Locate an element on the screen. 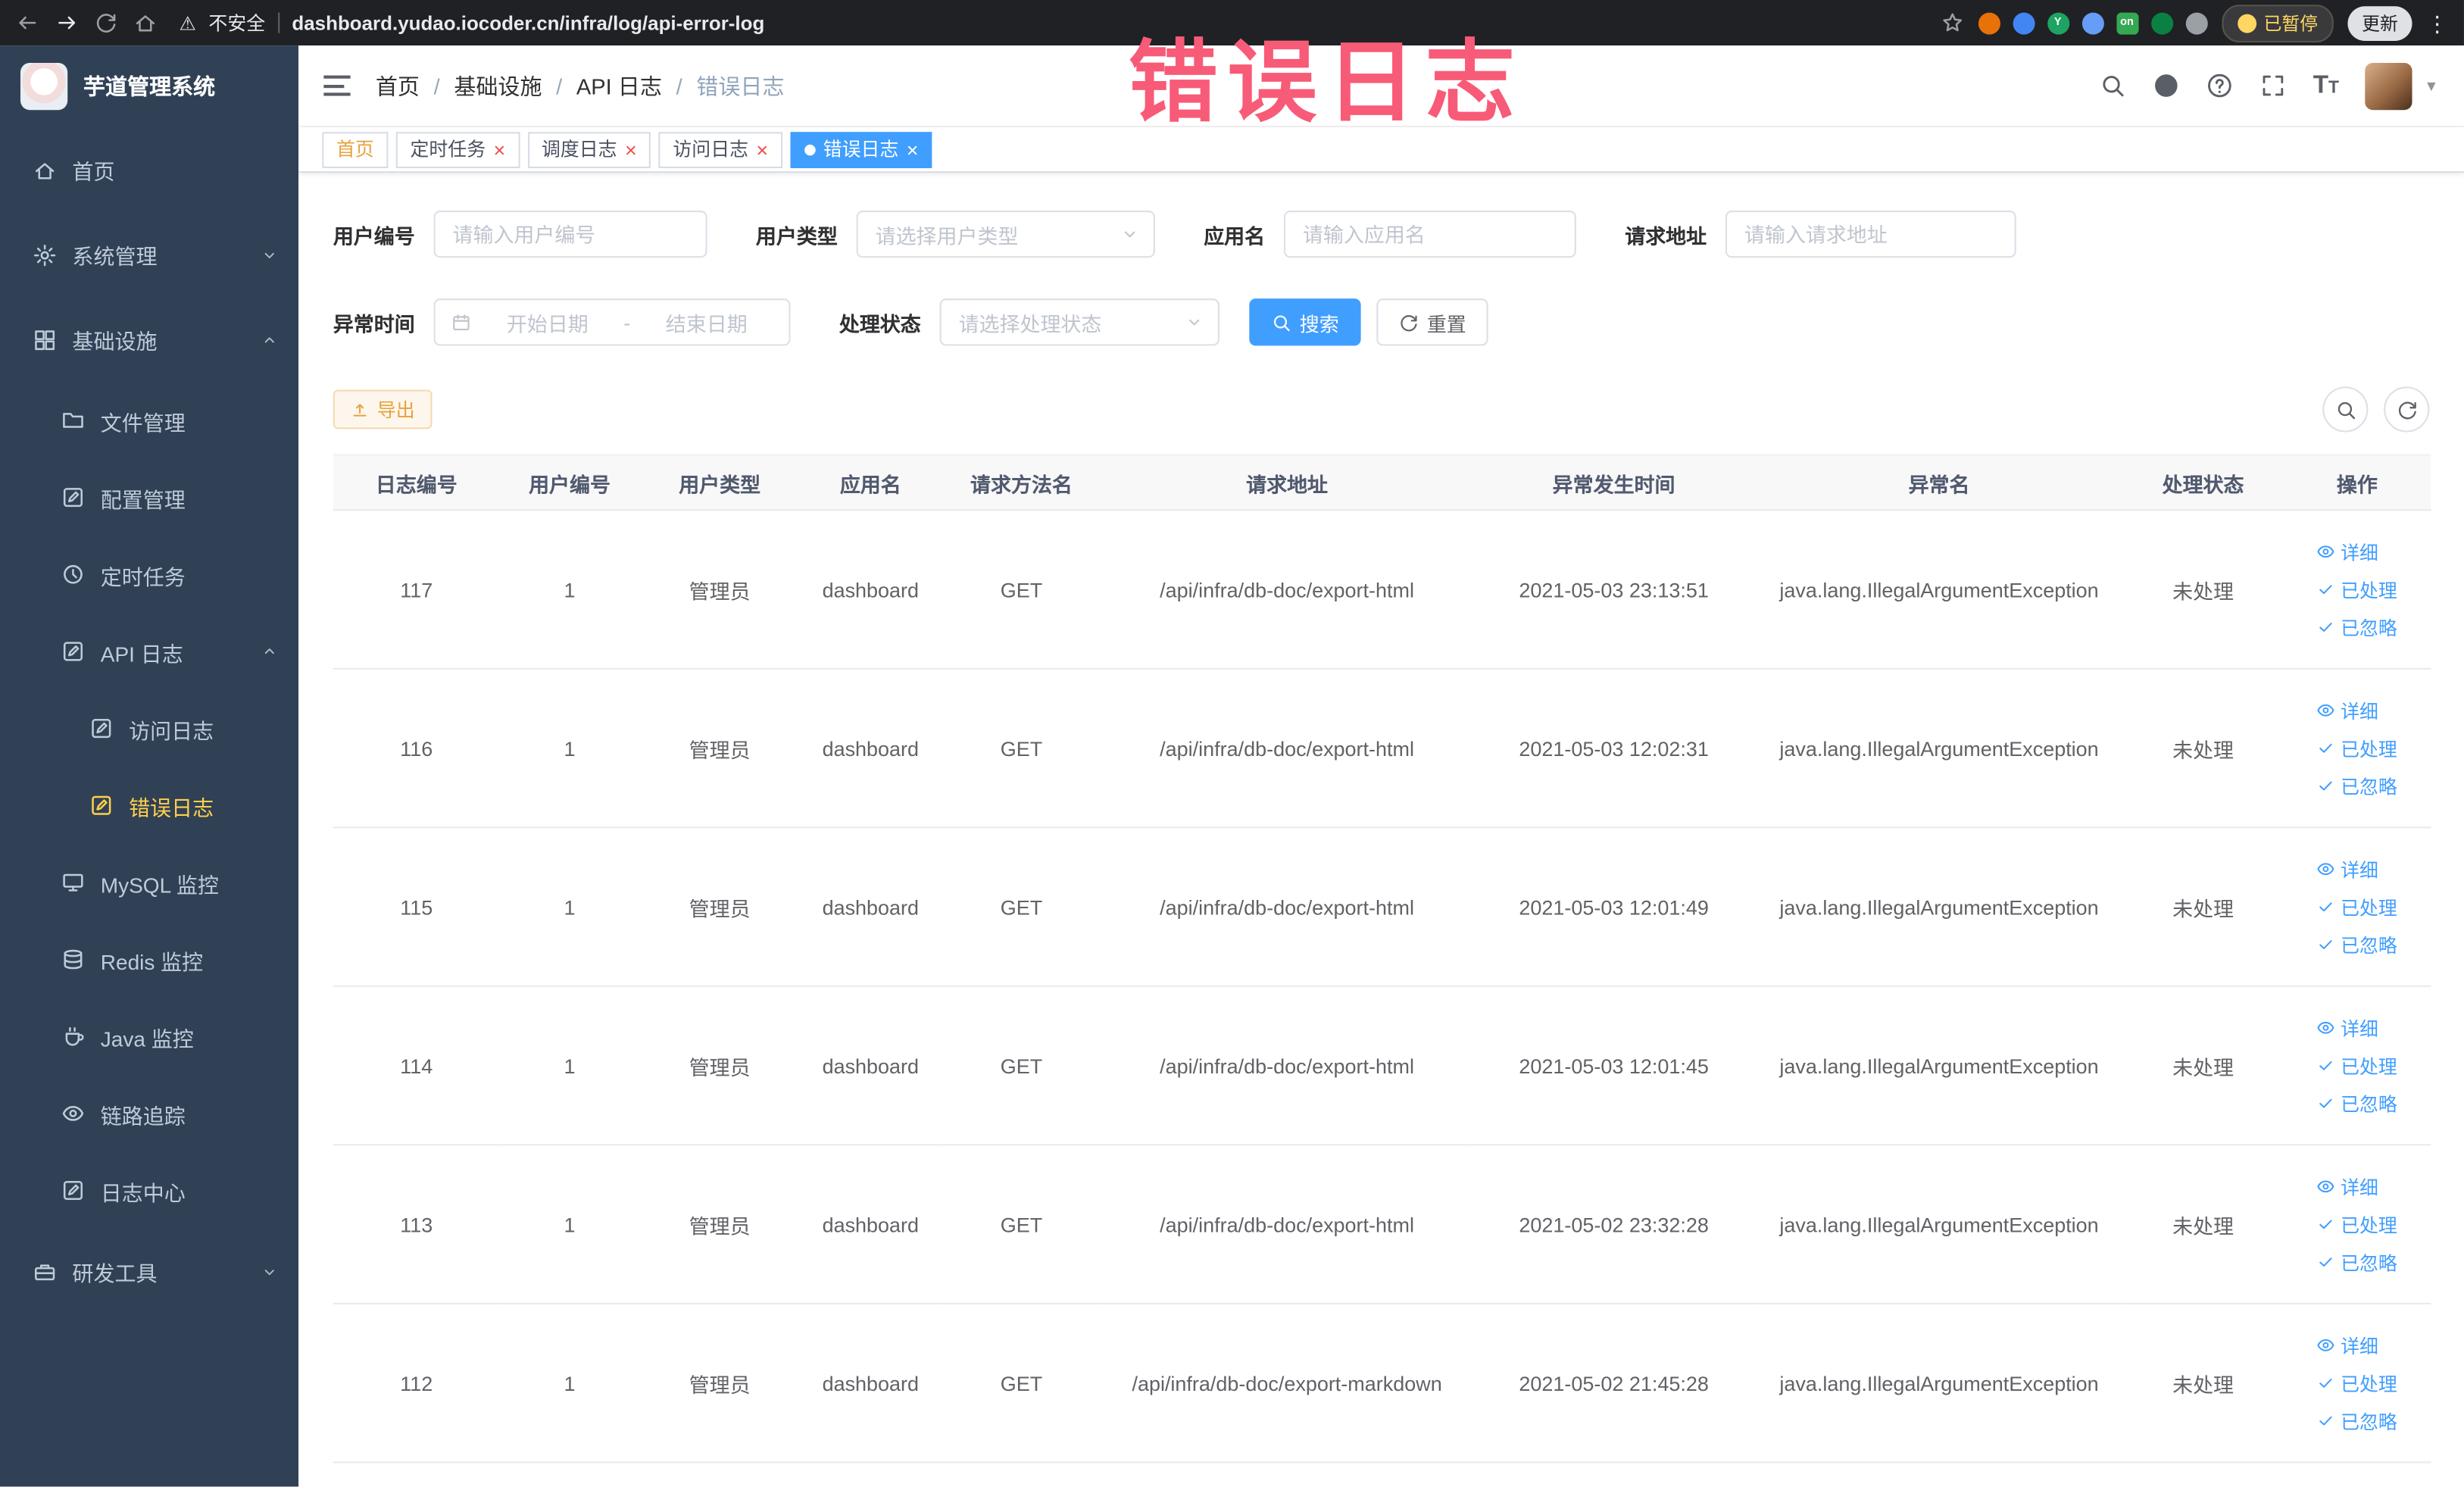  fullscreen-icon is located at coordinates (2272, 85).